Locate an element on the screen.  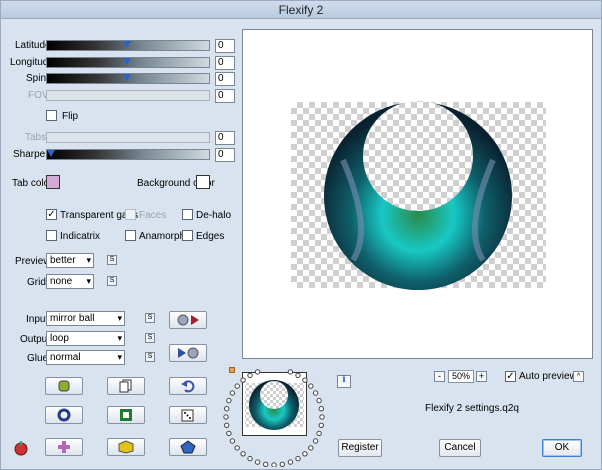
barrel-icon is located at coordinates (64, 386).